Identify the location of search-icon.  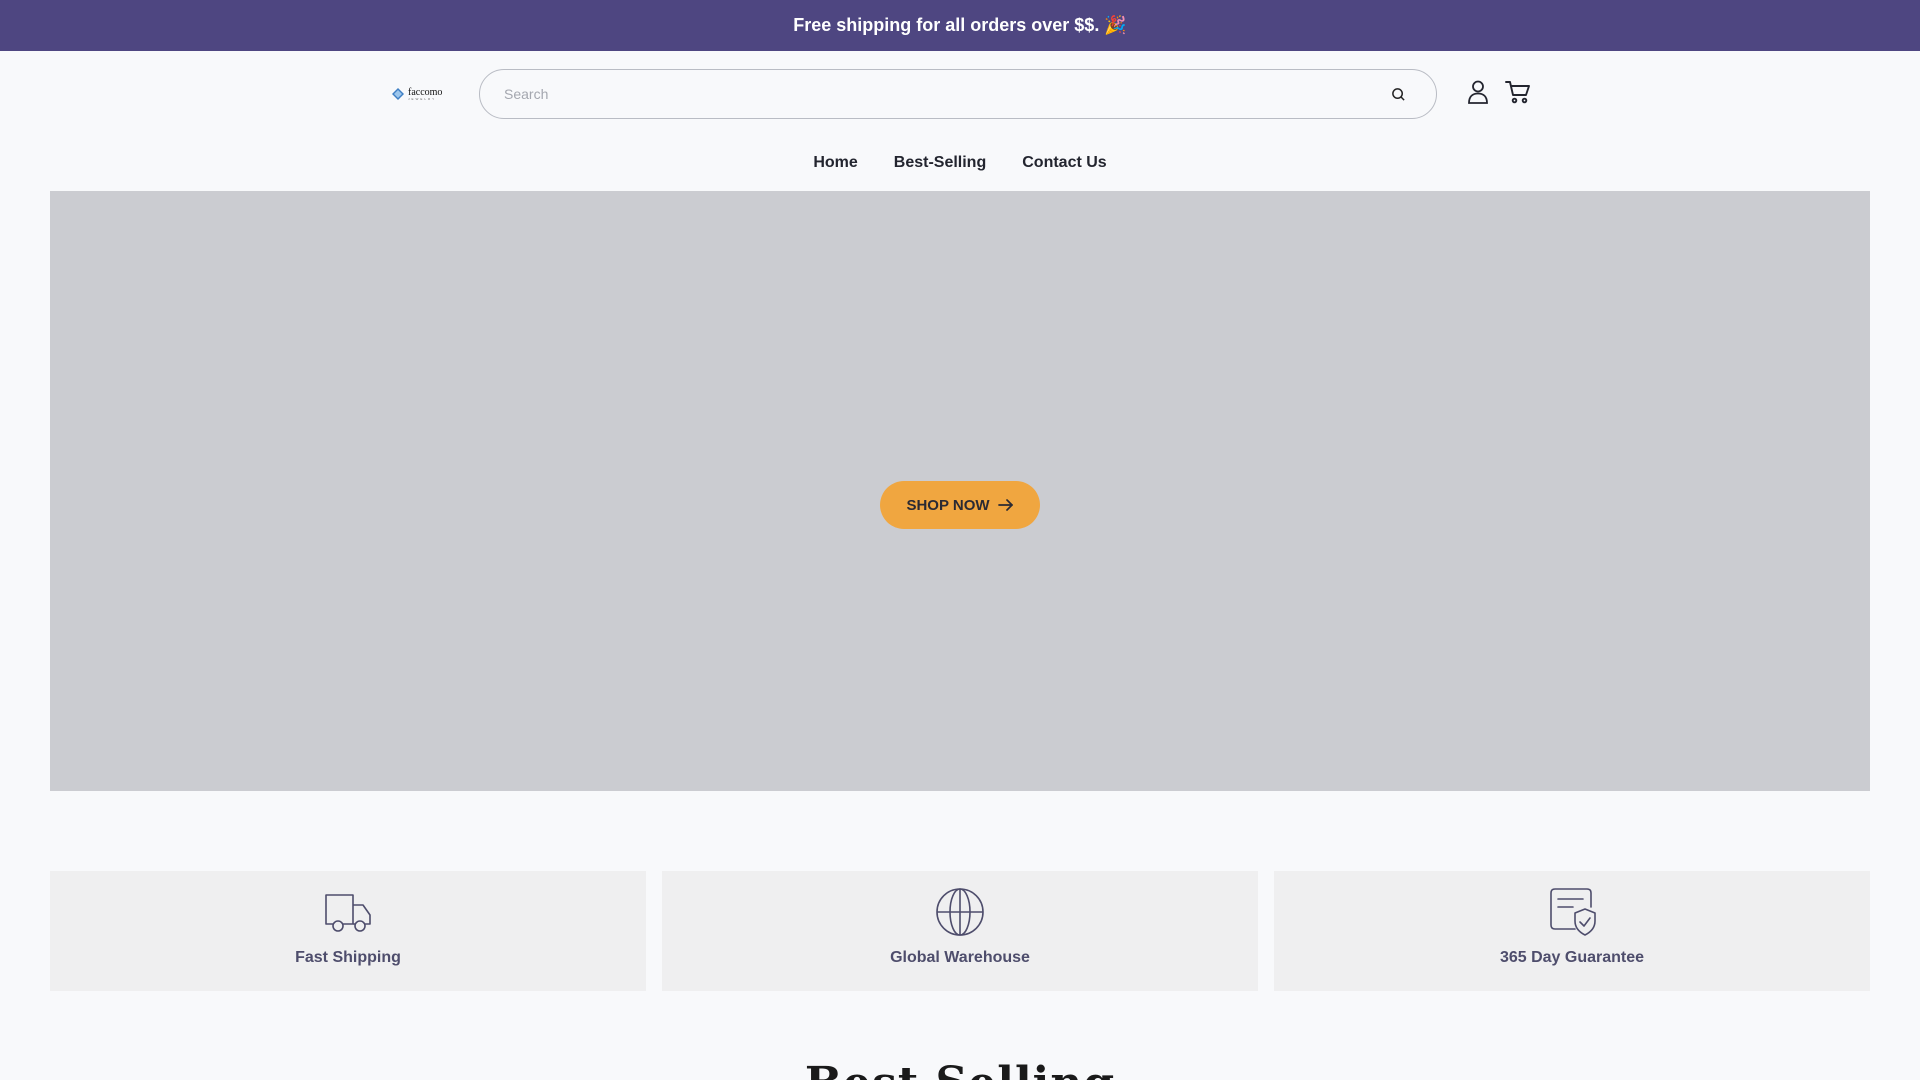
(1398, 94).